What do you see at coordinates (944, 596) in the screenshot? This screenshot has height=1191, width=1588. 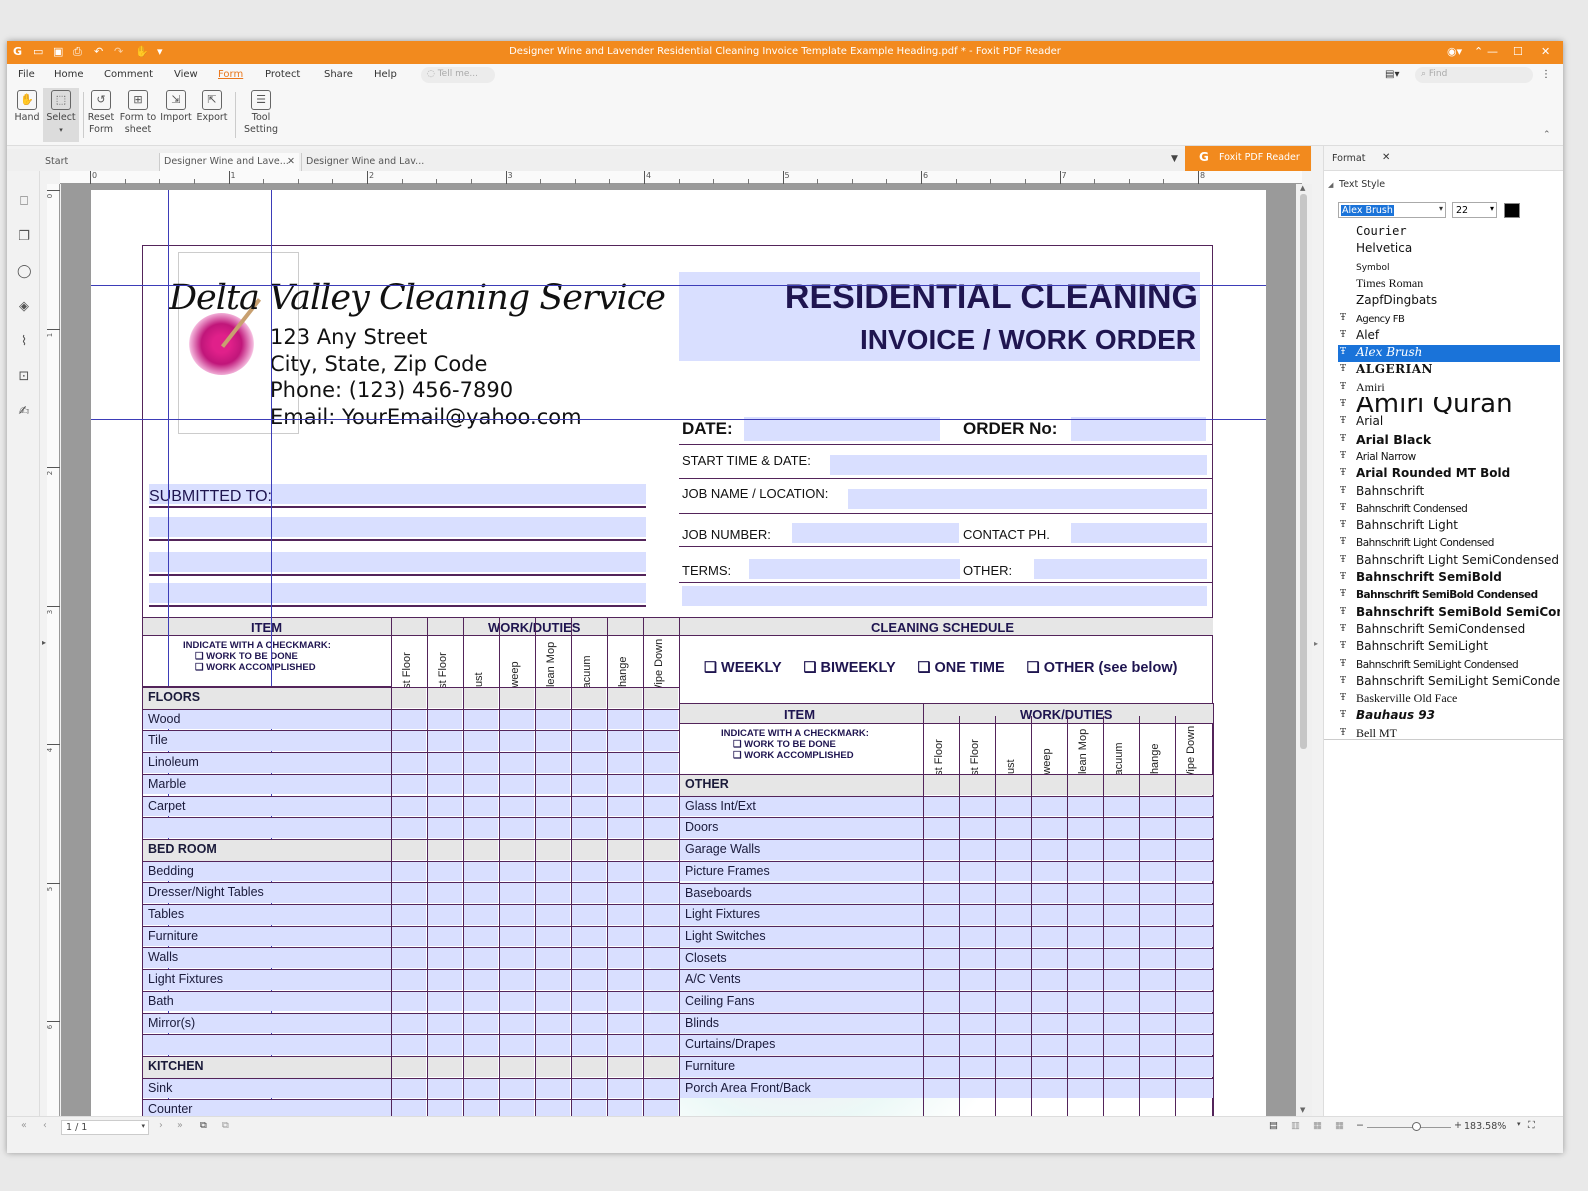 I see `extra-field` at bounding box center [944, 596].